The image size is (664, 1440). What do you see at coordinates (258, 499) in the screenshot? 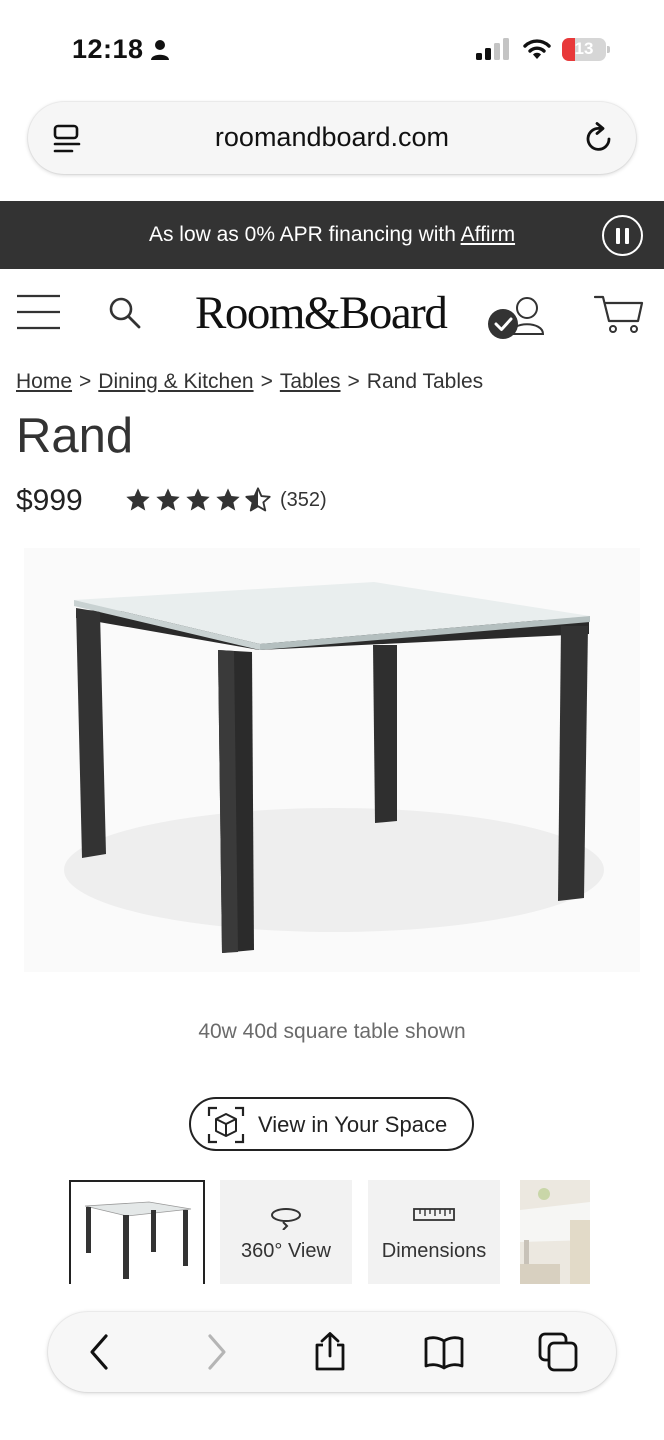
I see `star-half-icon` at bounding box center [258, 499].